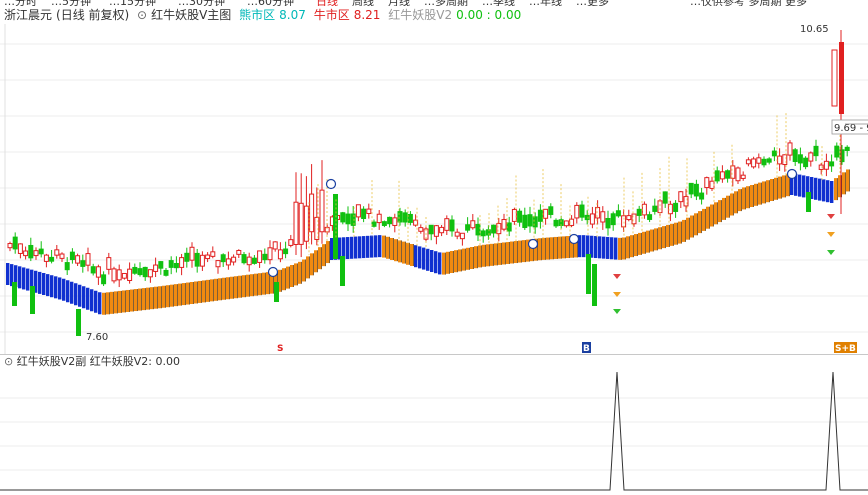  I want to click on sub-indicator-icon: ⊙, so click(8, 361).